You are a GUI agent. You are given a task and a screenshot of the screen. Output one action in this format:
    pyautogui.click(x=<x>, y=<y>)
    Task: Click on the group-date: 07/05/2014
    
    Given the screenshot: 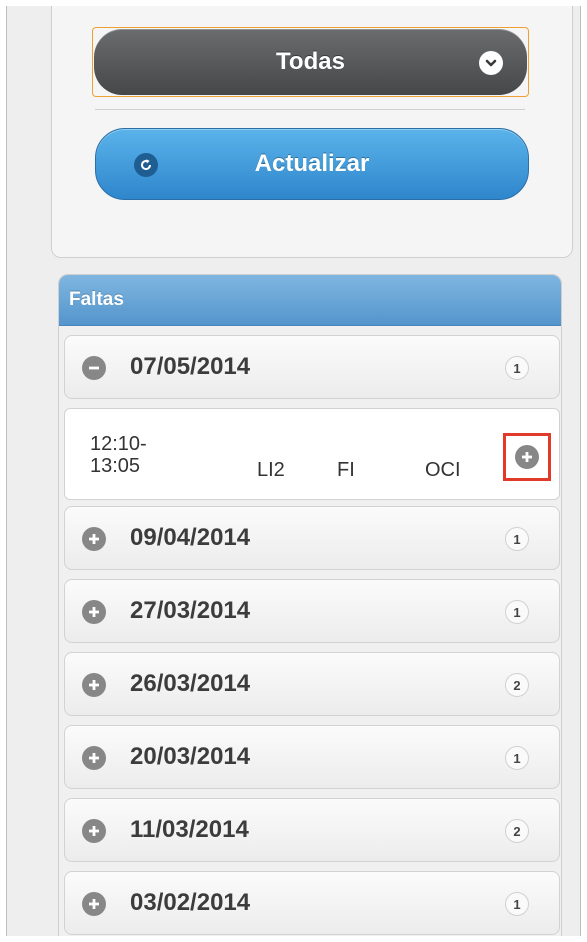 What is the action you would take?
    pyautogui.click(x=190, y=366)
    